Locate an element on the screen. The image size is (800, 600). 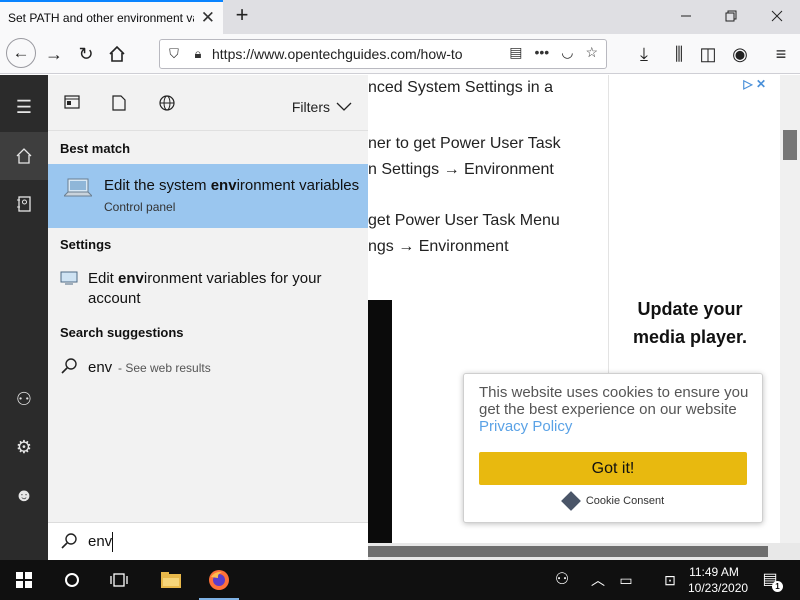
notification-badge: 1 is located at coordinates (777, 586).